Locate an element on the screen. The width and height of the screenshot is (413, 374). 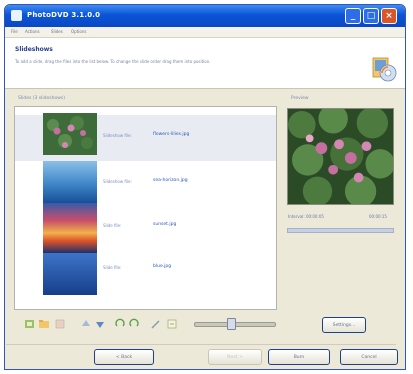
menu-actions: Actions is located at coordinates (32, 31).